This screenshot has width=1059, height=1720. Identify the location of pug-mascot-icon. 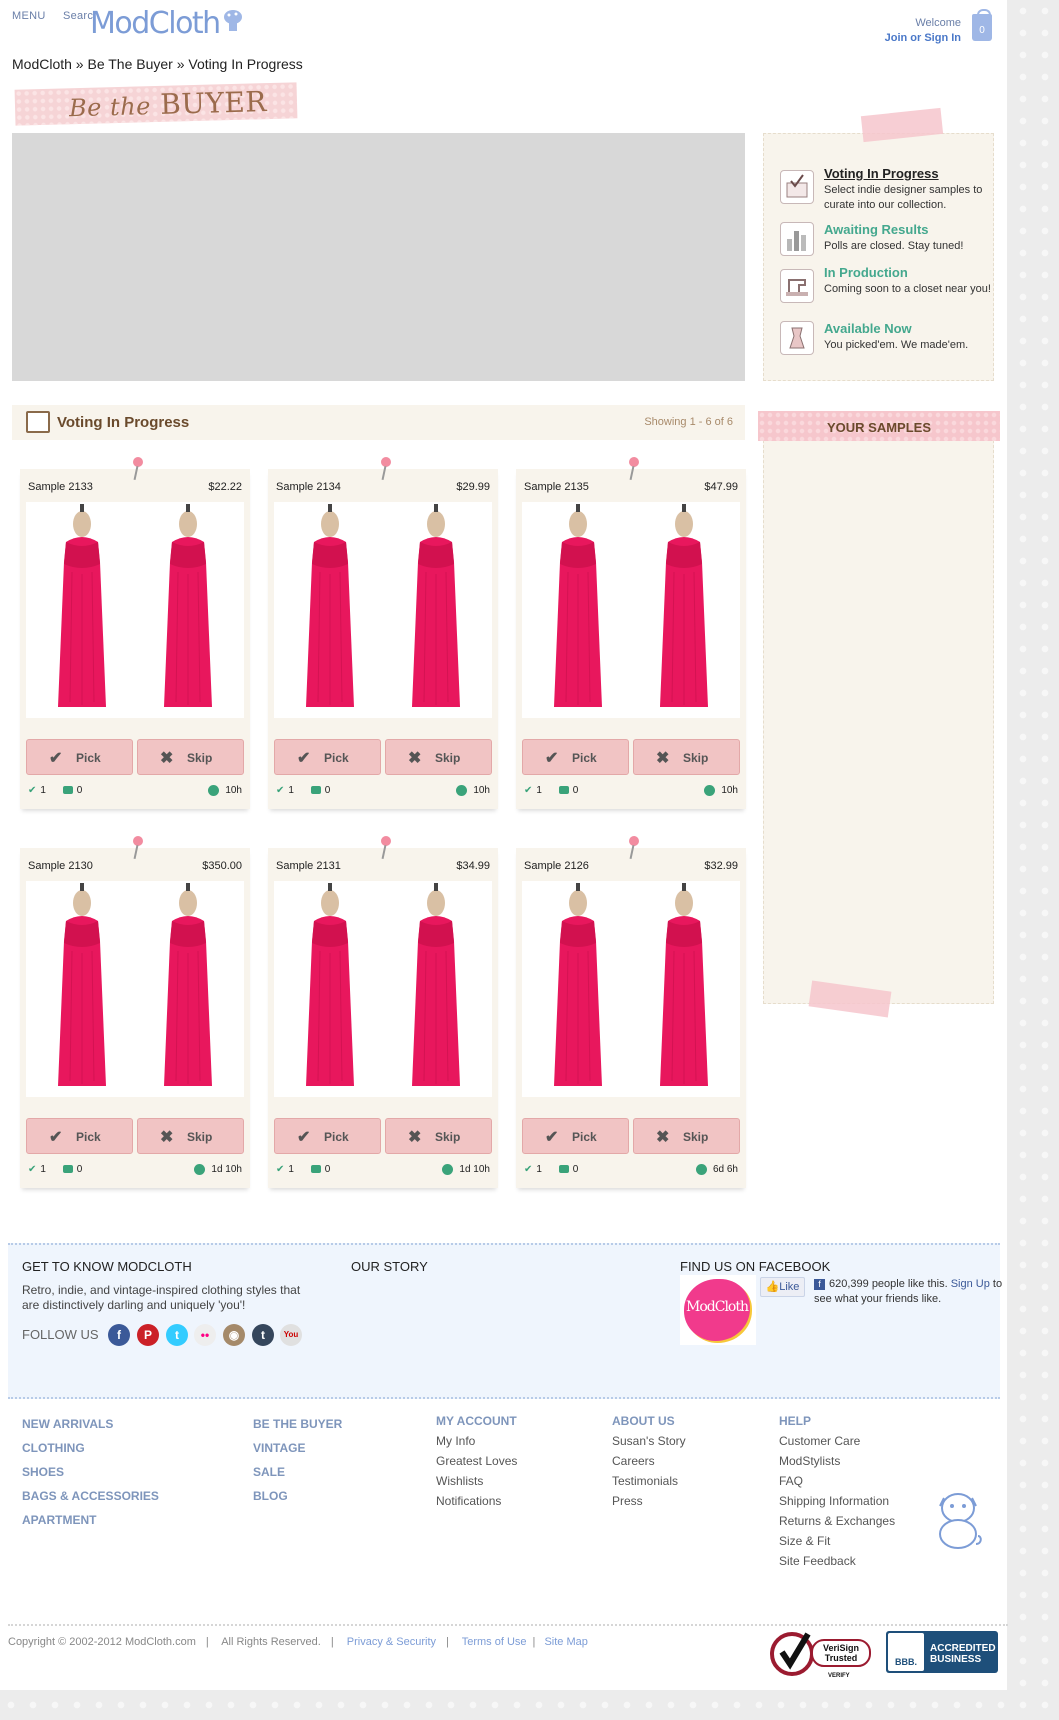
(960, 1521).